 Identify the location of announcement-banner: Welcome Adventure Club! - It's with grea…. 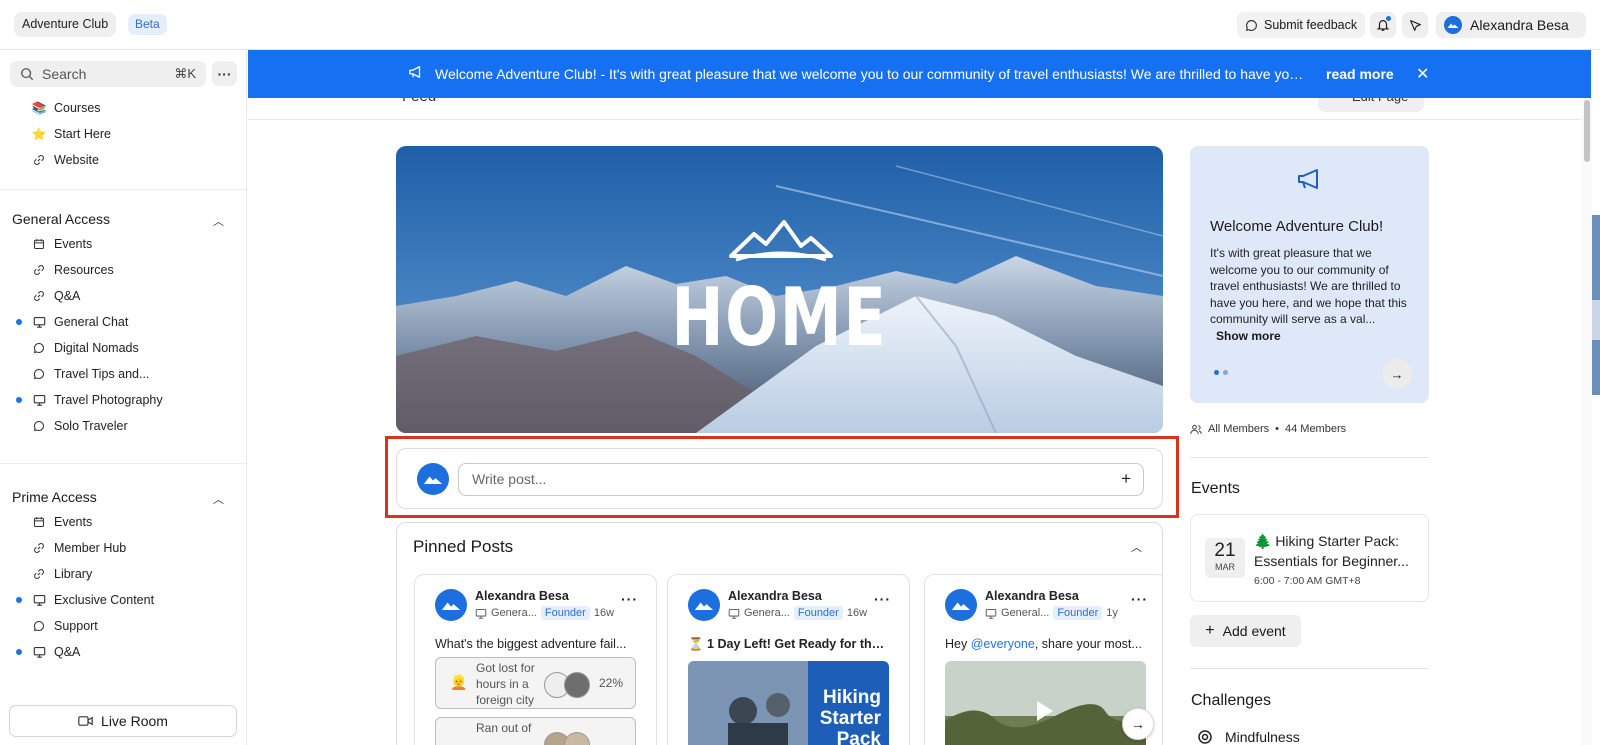
(919, 74).